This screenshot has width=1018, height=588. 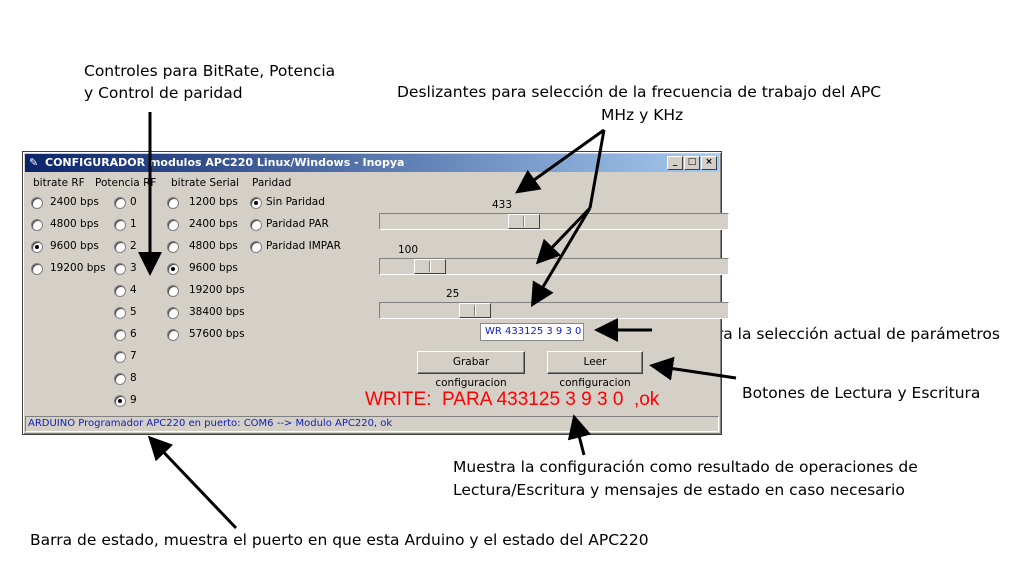 I want to click on arrow-buttons, so click(x=693, y=368).